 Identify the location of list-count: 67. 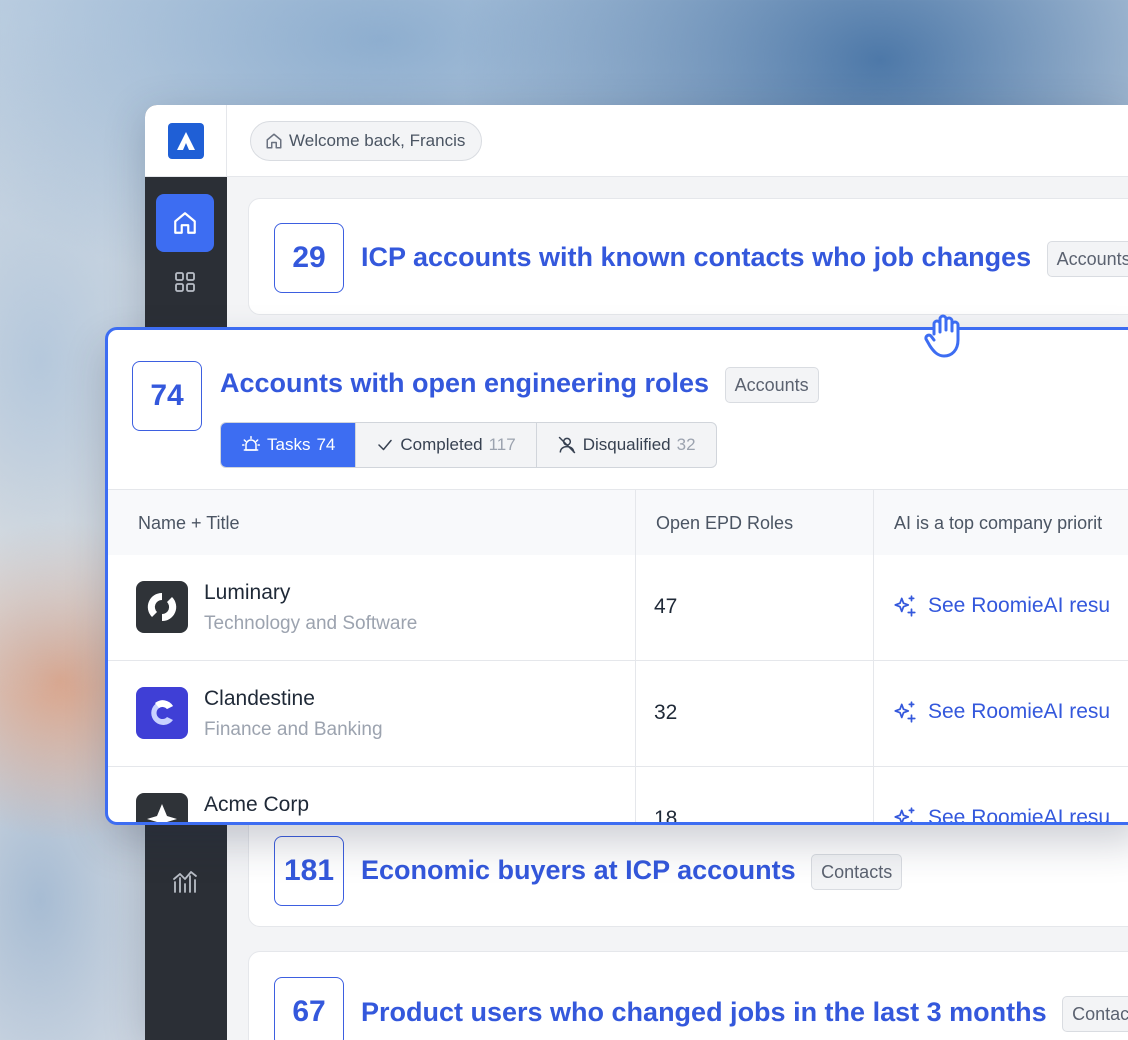
(309, 1008).